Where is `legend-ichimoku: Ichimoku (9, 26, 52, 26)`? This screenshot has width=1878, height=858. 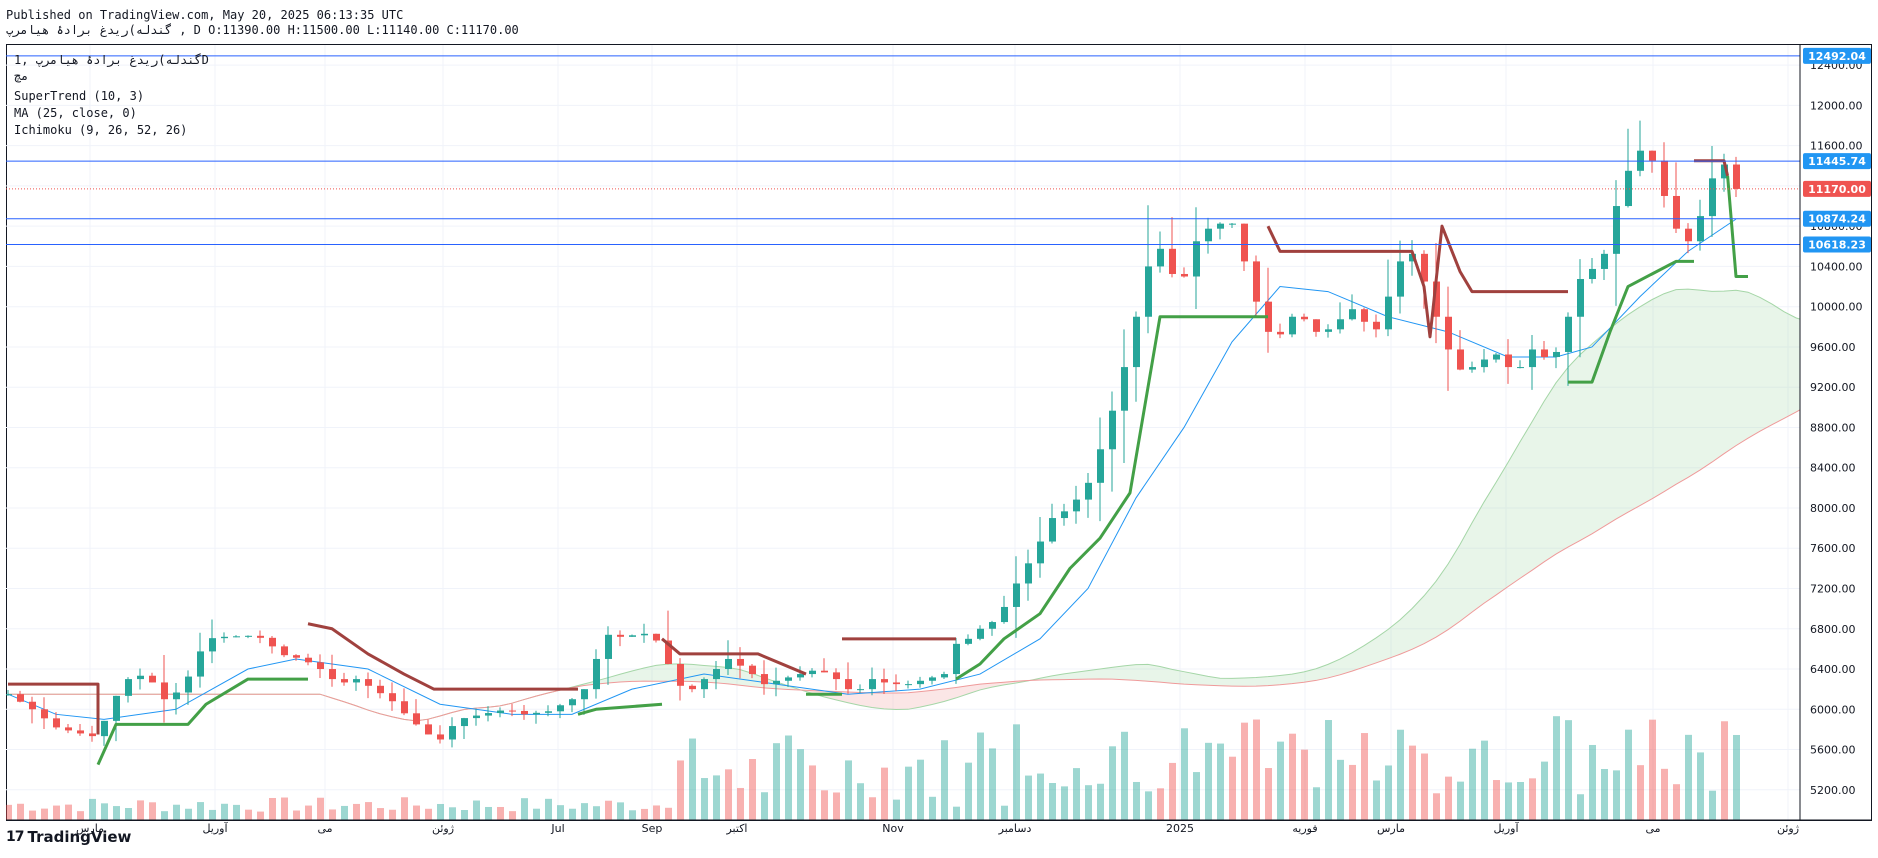 legend-ichimoku: Ichimoku (9, 26, 52, 26) is located at coordinates (100, 130).